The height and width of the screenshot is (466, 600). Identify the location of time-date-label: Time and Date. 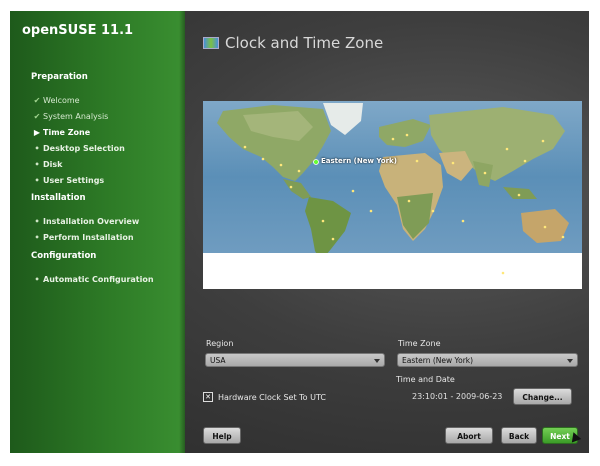
(425, 379).